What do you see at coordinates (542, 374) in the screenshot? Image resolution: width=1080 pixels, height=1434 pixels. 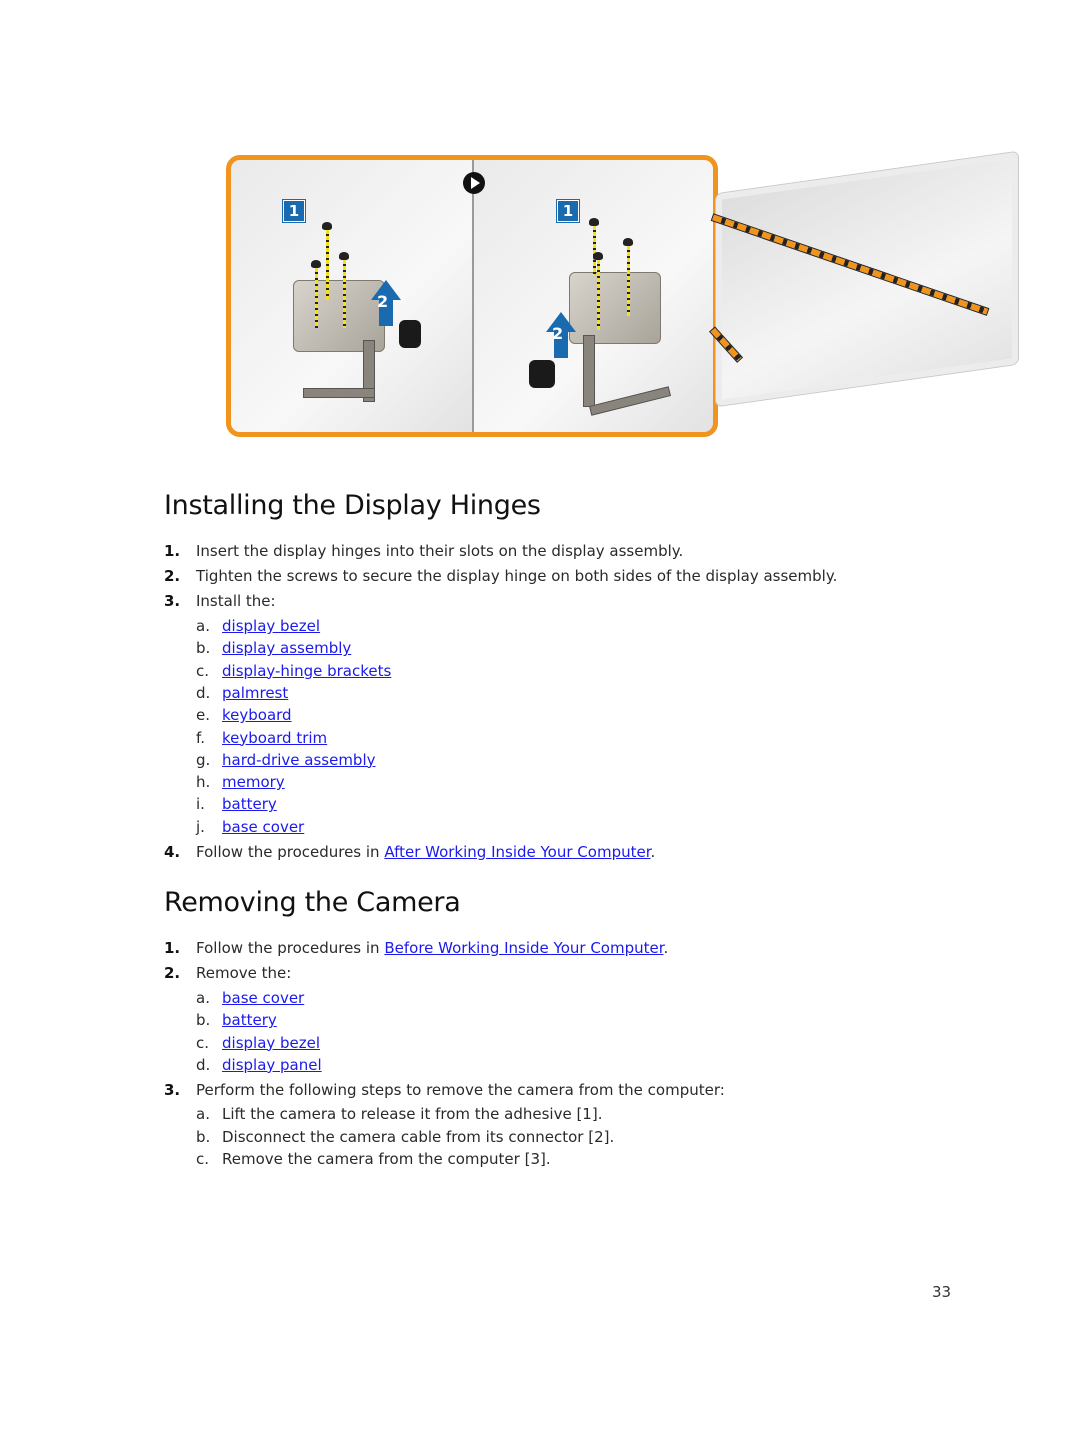 I see `hinge-knob-right` at bounding box center [542, 374].